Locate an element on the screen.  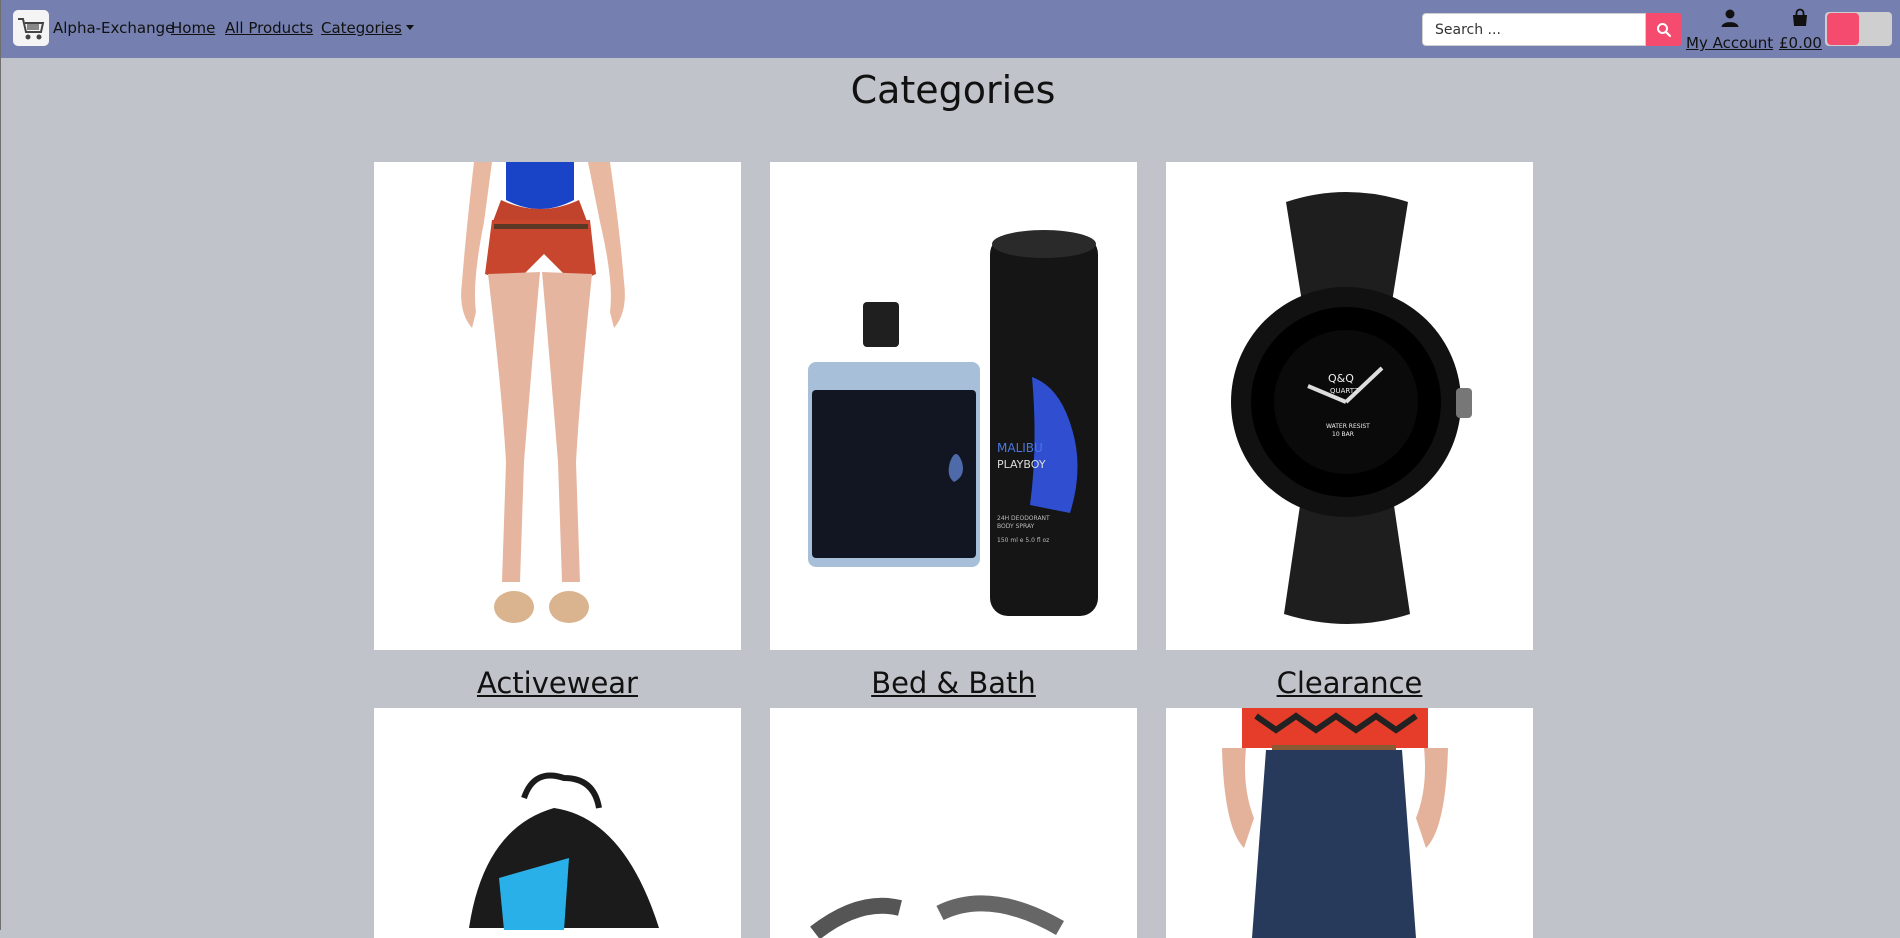
category-image-activewear is located at coordinates (557, 406).